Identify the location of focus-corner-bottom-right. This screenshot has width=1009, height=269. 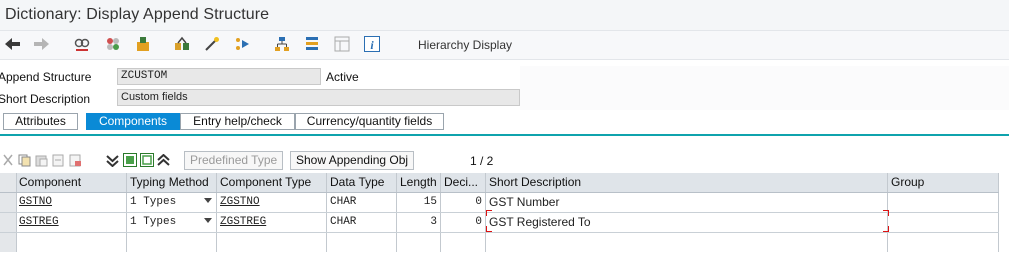
(886, 229).